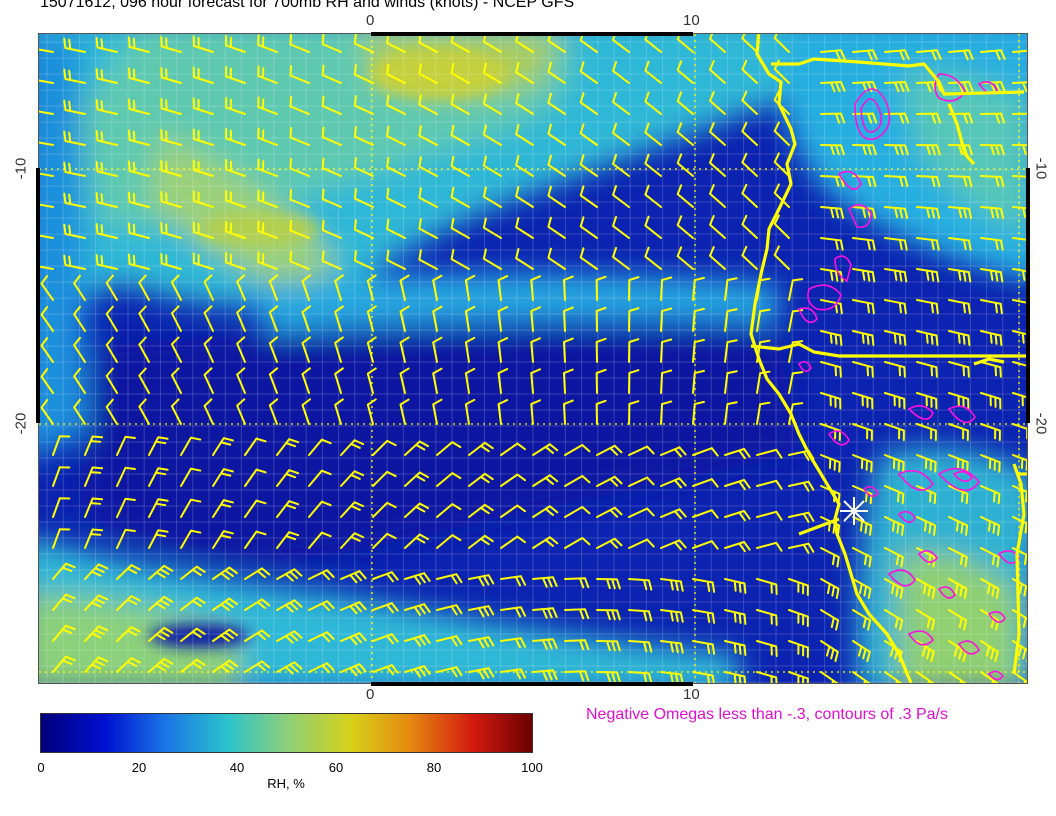 This screenshot has width=1056, height=816. What do you see at coordinates (21, 168) in the screenshot?
I see `left-tick-minus10: -10` at bounding box center [21, 168].